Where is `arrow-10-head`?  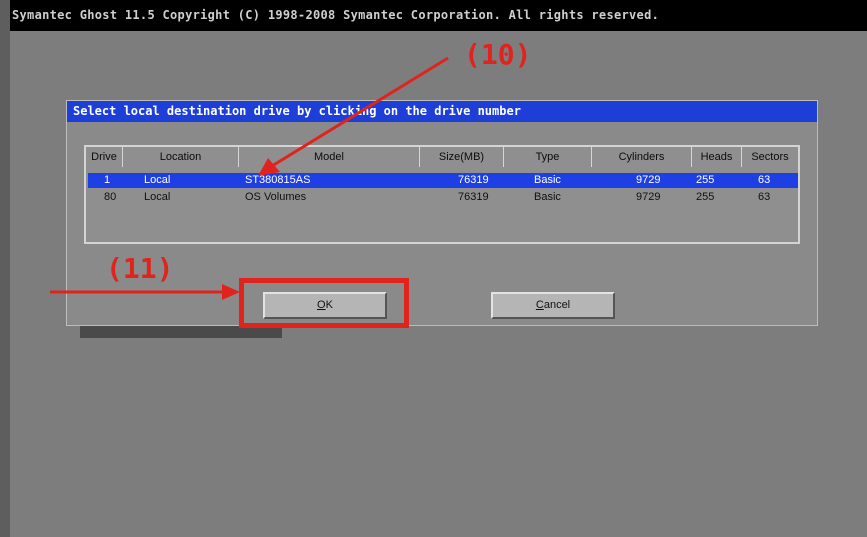 arrow-10-head is located at coordinates (269, 167).